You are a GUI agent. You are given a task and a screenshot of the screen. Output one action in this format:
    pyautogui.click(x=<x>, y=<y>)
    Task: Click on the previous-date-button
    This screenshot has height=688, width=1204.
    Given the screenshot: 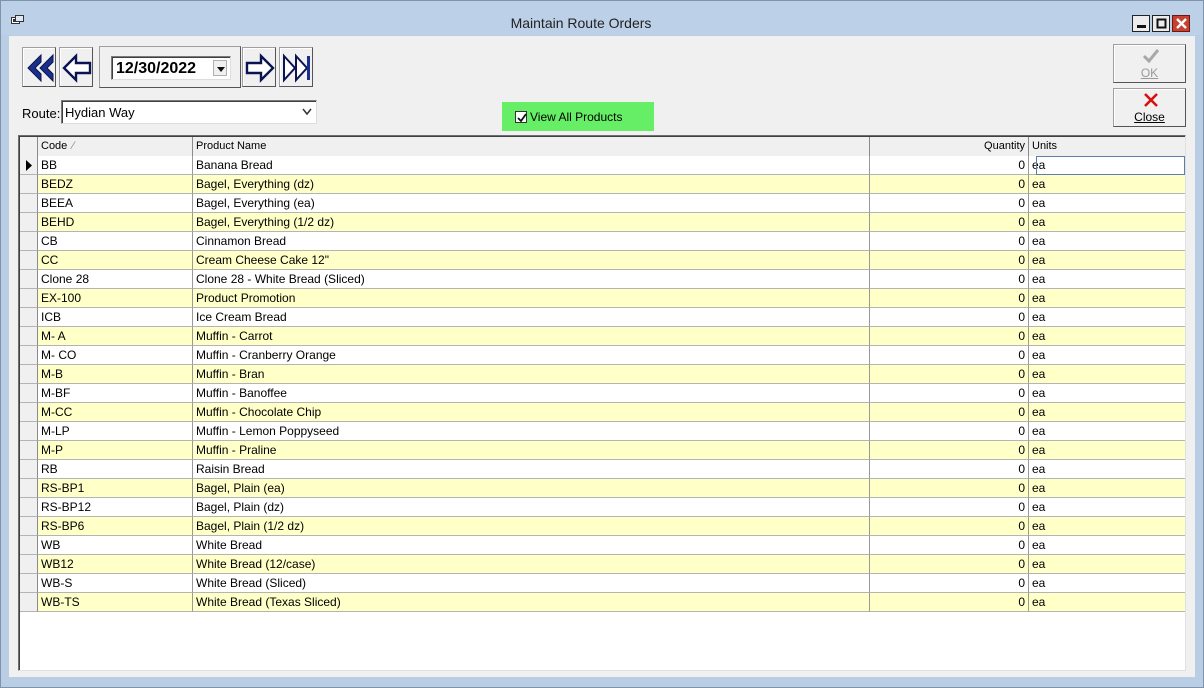 What is the action you would take?
    pyautogui.click(x=76, y=67)
    